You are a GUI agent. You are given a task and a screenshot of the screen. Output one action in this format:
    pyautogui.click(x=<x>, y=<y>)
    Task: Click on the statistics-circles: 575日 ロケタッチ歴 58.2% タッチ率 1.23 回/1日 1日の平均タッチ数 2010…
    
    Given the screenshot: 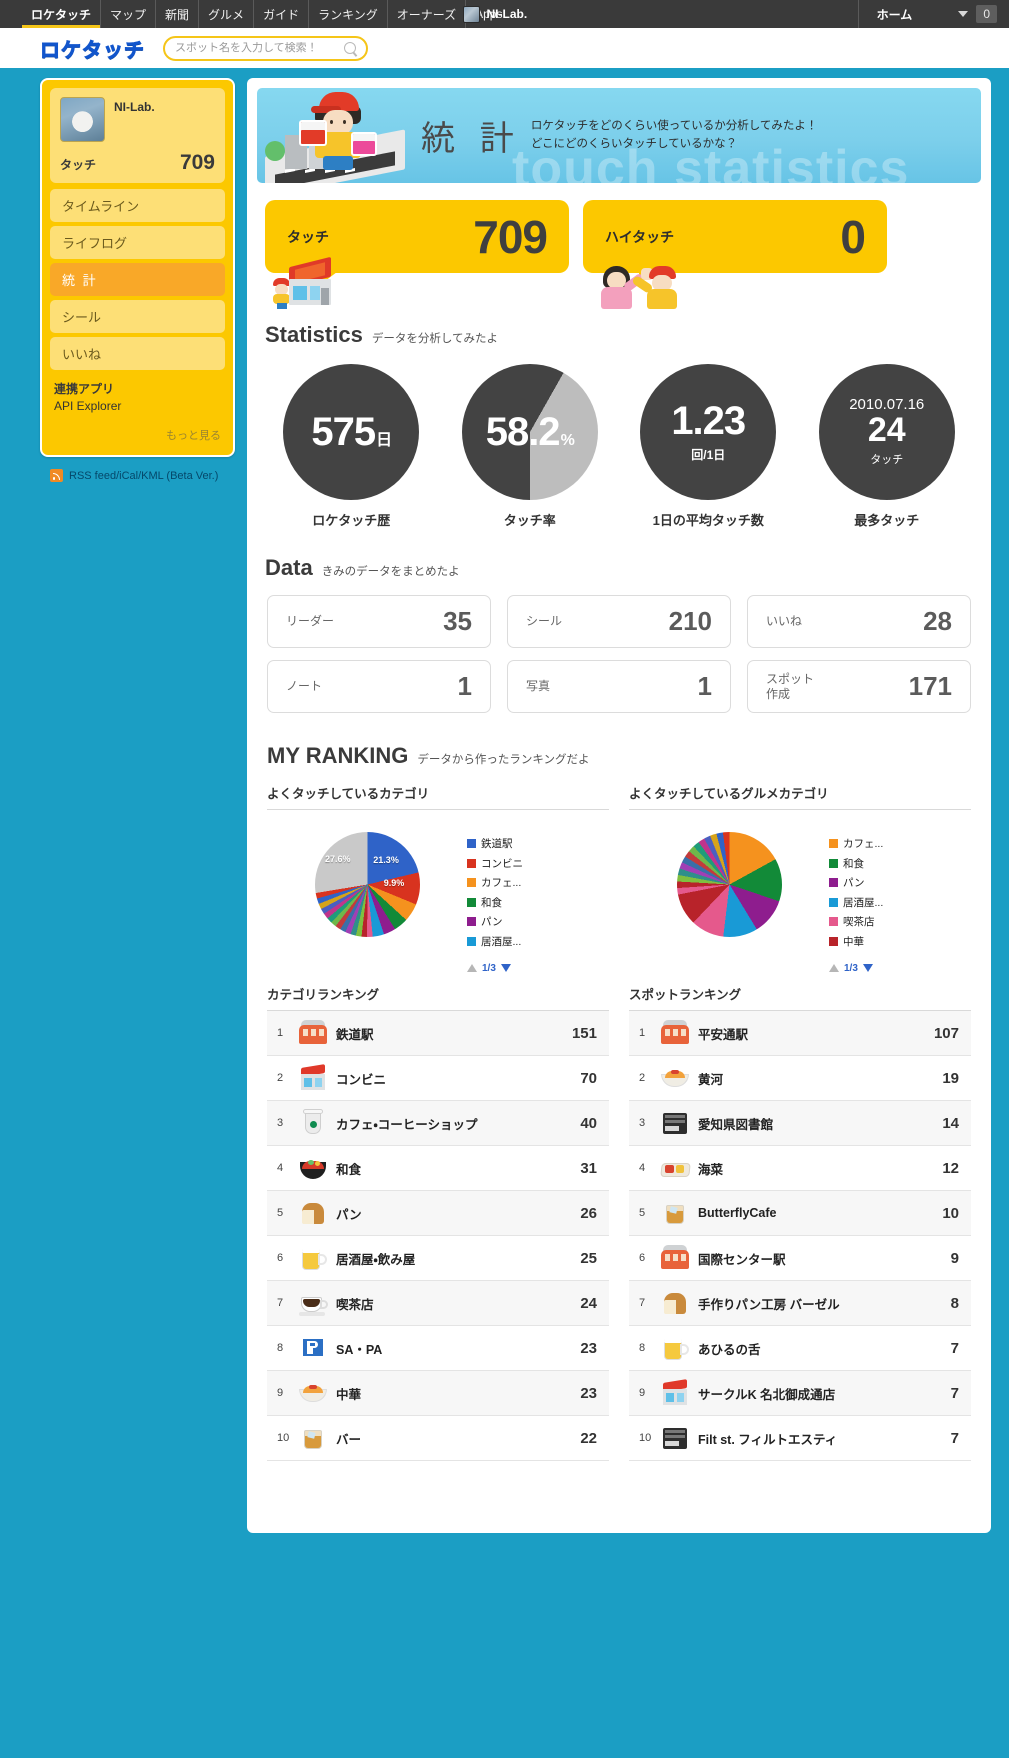 What is the action you would take?
    pyautogui.click(x=619, y=446)
    